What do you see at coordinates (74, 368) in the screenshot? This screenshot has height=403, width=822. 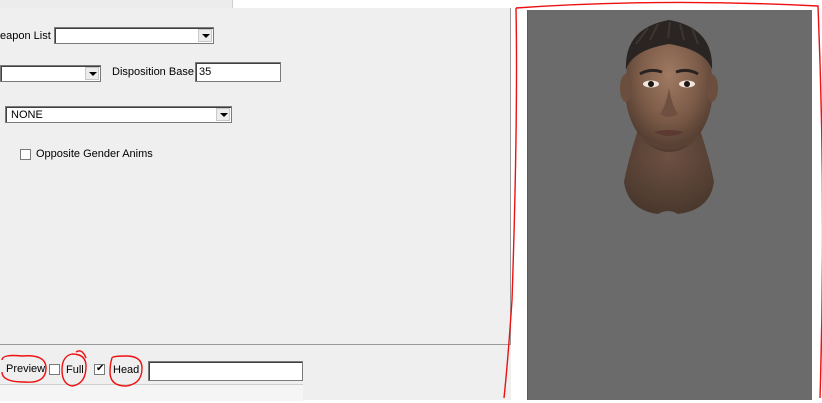 I see `full-annotation-circle` at bounding box center [74, 368].